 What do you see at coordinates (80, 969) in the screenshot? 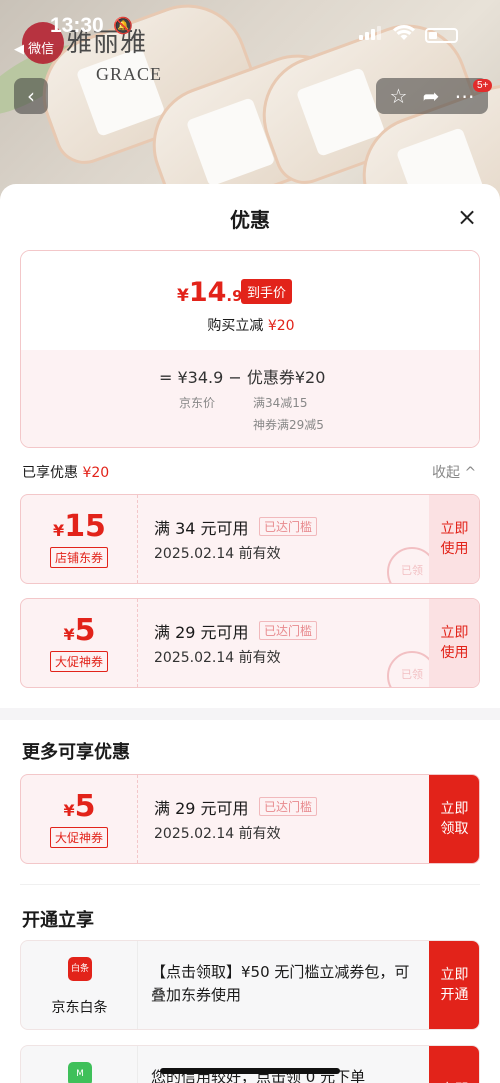
I see `jd-baitiao-logo-icon: 白条` at bounding box center [80, 969].